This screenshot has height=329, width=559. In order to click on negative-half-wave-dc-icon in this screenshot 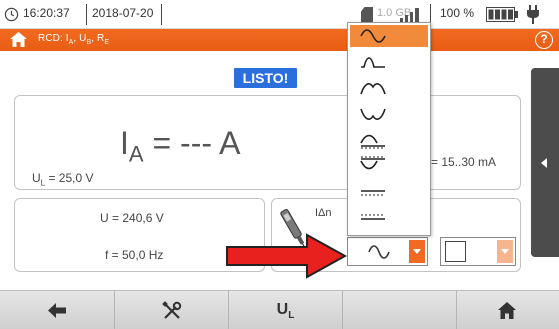, I will do `click(372, 163)`.